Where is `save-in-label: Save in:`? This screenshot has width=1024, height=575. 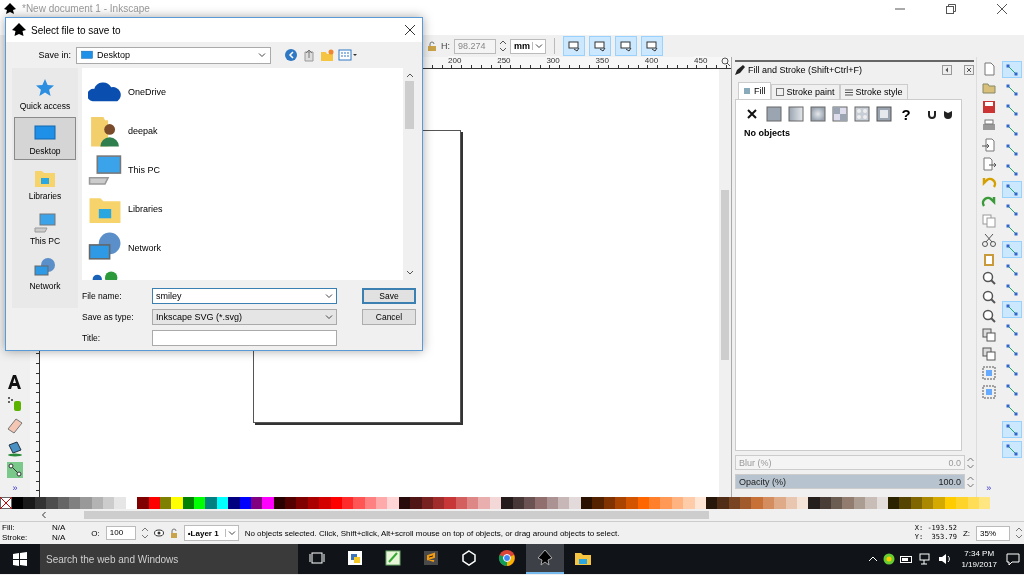 save-in-label: Save in: is located at coordinates (54, 55).